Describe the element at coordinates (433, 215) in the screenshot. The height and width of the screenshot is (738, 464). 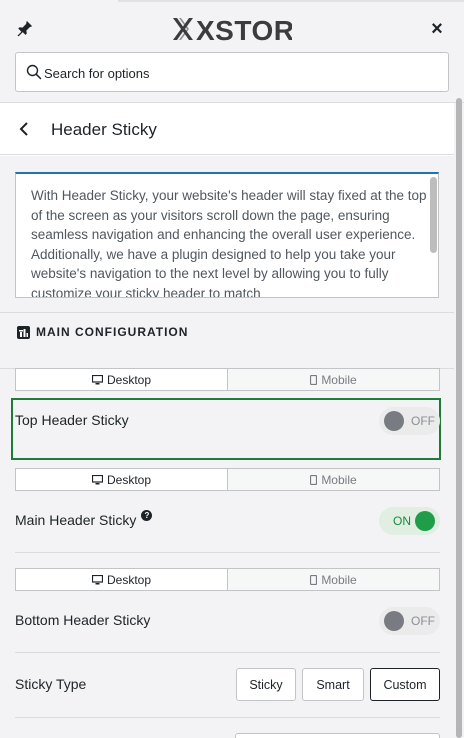
I see `description-scrollbar` at that location.